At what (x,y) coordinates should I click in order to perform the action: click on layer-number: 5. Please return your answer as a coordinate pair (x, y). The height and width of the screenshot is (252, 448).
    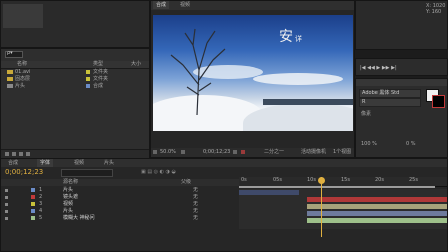
    Looking at the image, I should click on (41, 218).